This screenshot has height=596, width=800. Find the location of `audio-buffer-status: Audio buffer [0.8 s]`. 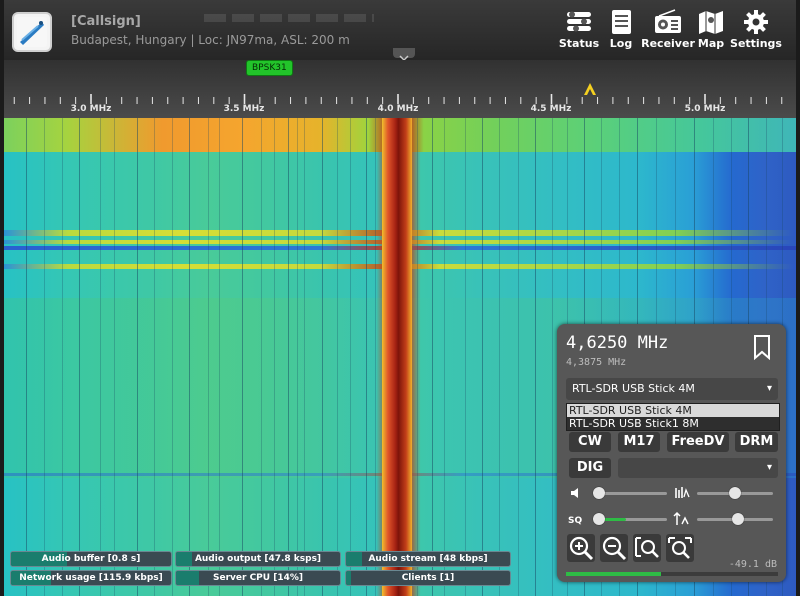

audio-buffer-status: Audio buffer [0.8 s] is located at coordinates (91, 559).